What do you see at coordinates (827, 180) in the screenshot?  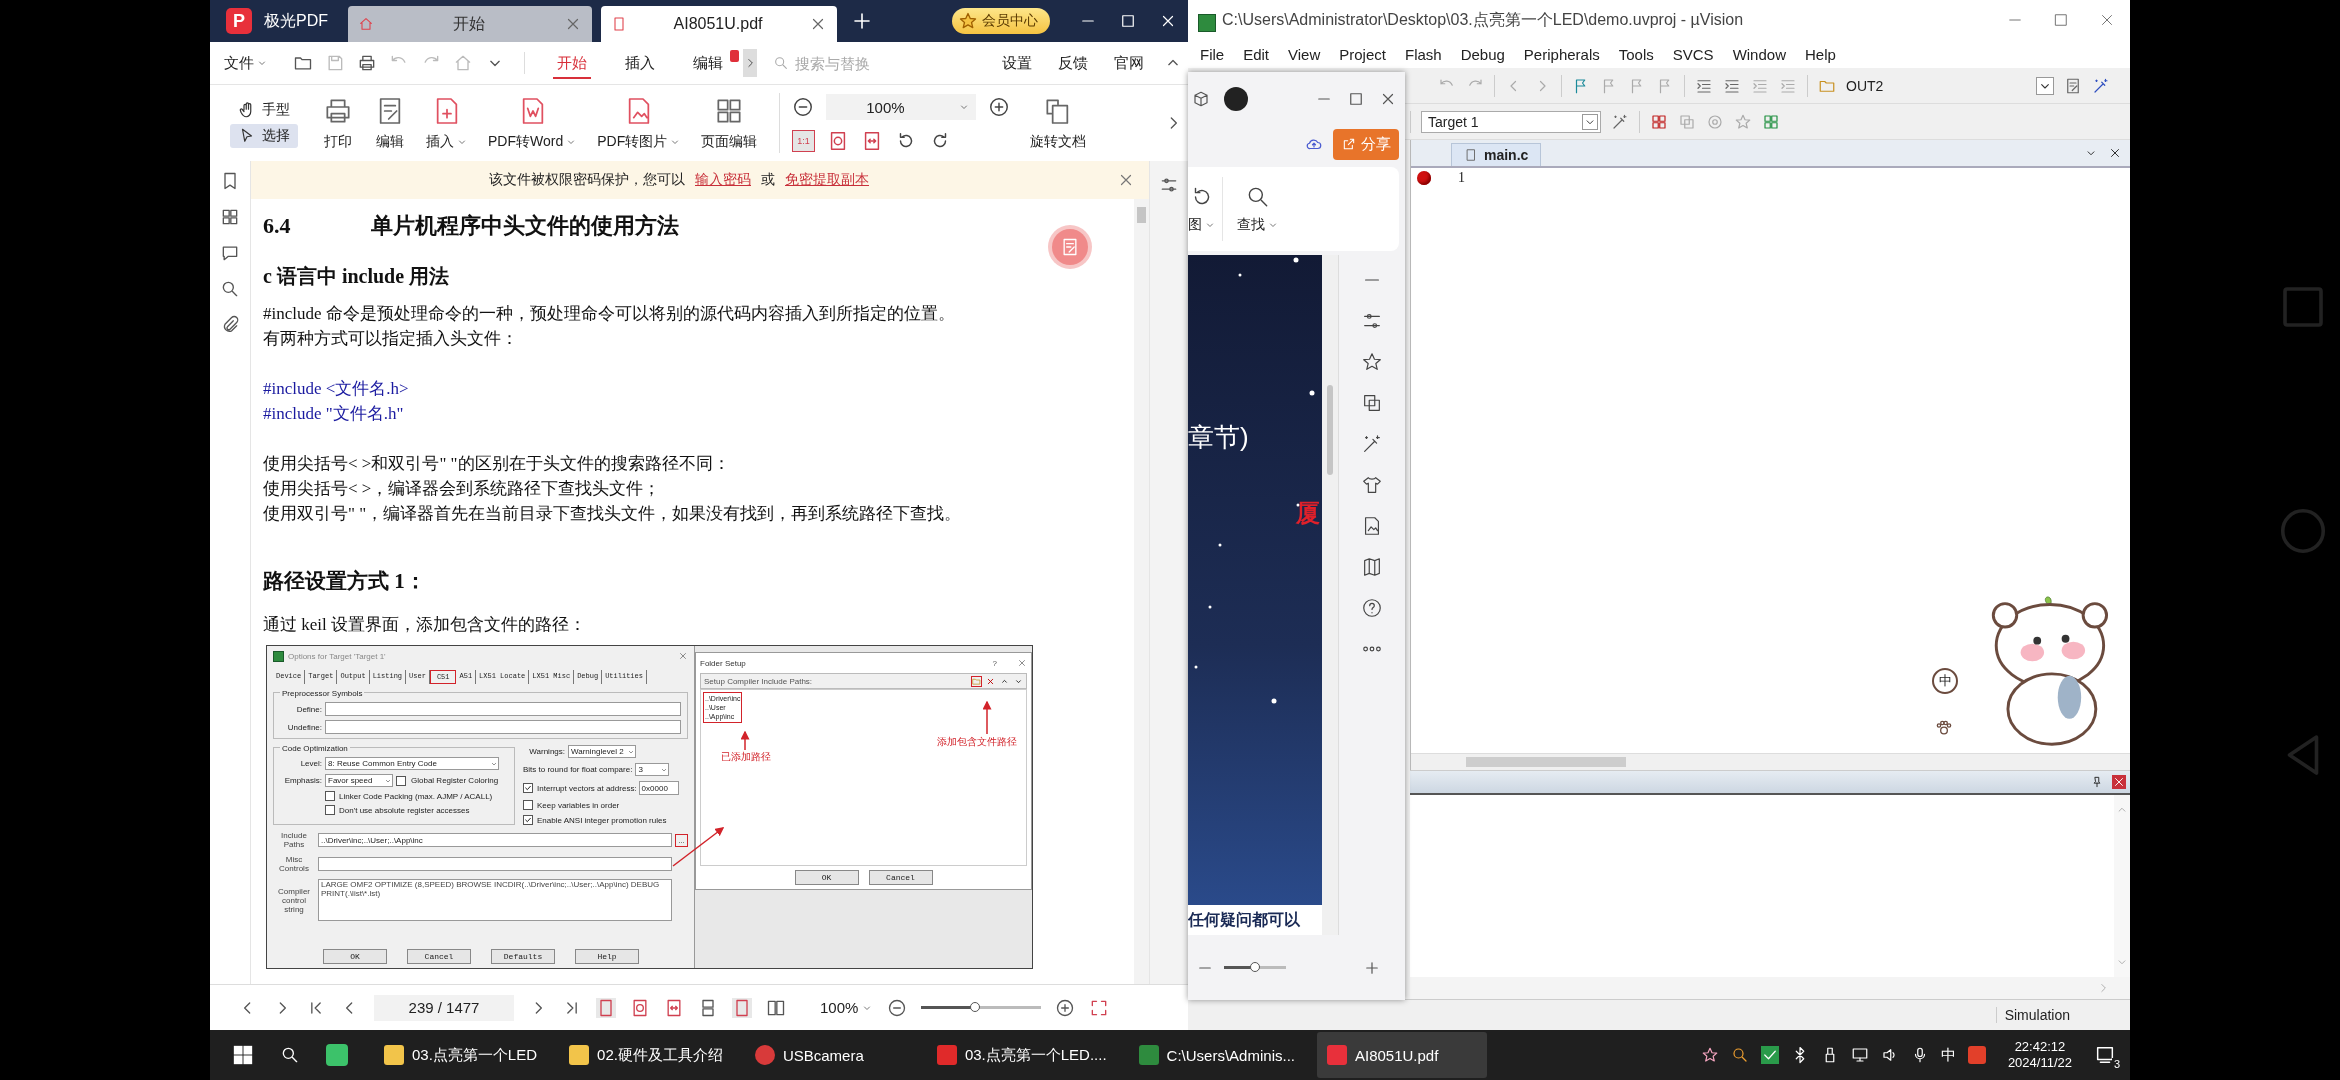 I see `extract-copy-link: 免密提取副本` at bounding box center [827, 180].